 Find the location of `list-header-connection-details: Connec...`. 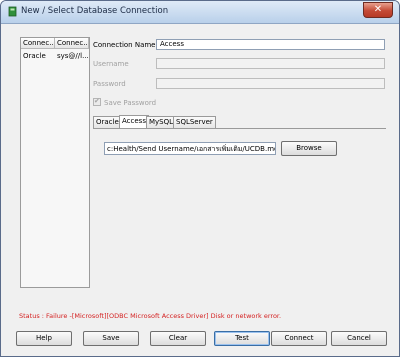

list-header-connection-details: Connec... is located at coordinates (72, 43).